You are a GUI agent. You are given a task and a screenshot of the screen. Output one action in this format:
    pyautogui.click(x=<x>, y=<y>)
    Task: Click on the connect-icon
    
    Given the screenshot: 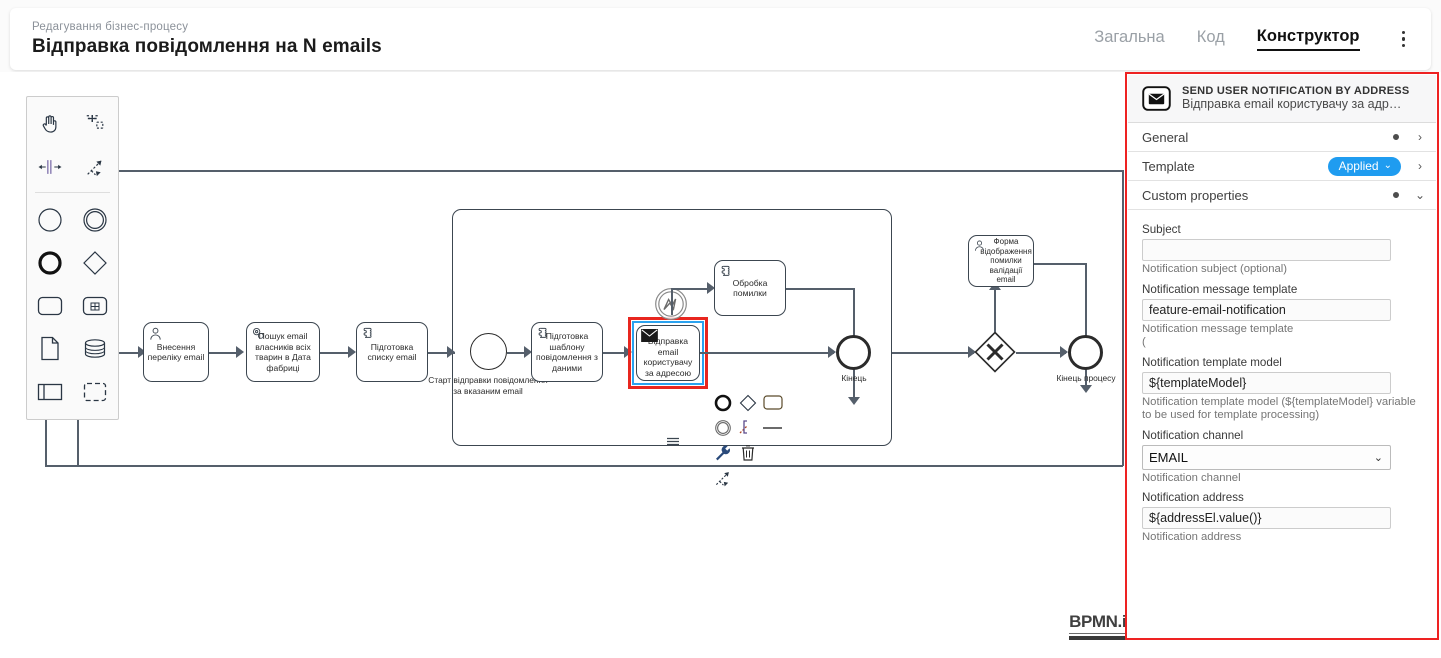 What is the action you would take?
    pyautogui.click(x=772, y=427)
    